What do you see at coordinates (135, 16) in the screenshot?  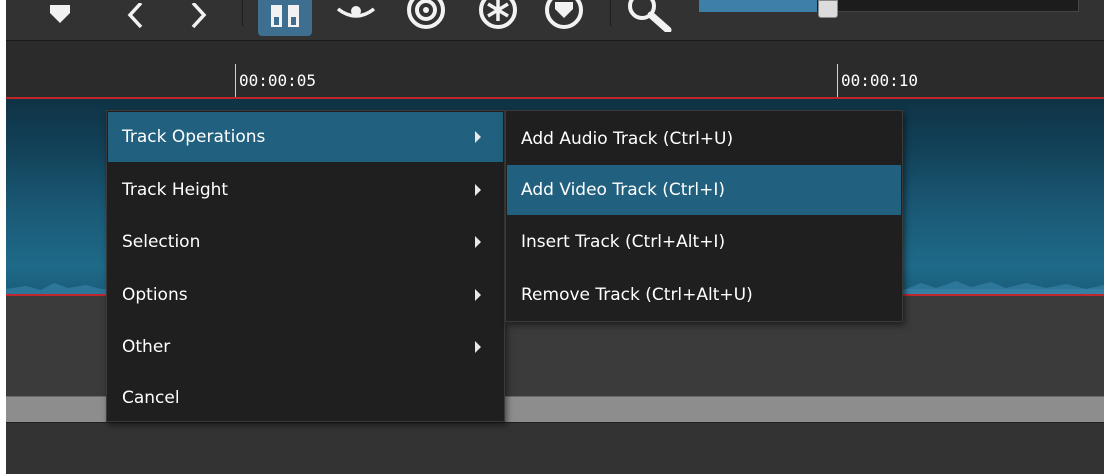 I see `previous-icon` at bounding box center [135, 16].